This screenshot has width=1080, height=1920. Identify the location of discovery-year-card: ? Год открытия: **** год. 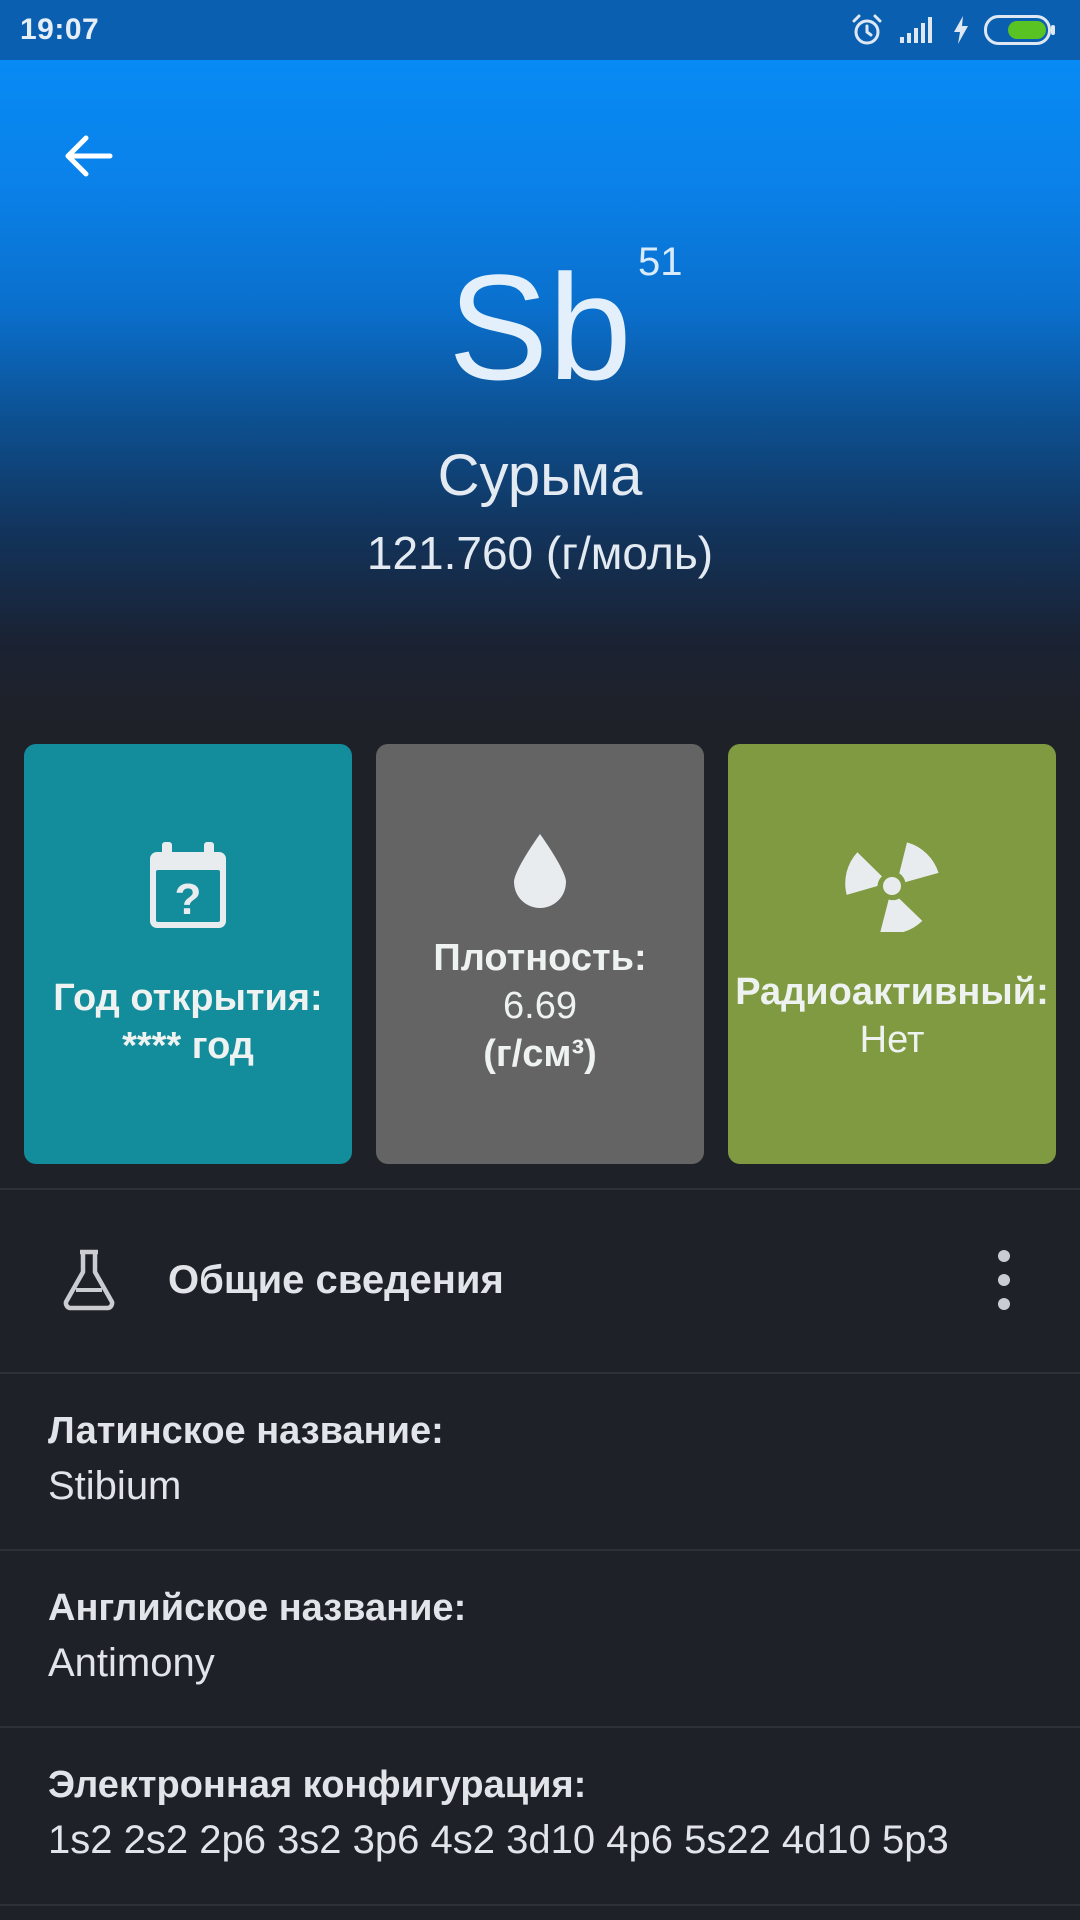
(188, 954).